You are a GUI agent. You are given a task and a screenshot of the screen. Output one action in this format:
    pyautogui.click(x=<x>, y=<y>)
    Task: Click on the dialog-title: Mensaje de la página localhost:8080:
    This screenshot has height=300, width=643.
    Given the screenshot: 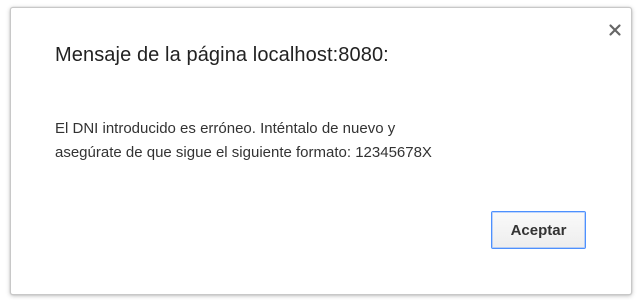 What is the action you would take?
    pyautogui.click(x=222, y=55)
    